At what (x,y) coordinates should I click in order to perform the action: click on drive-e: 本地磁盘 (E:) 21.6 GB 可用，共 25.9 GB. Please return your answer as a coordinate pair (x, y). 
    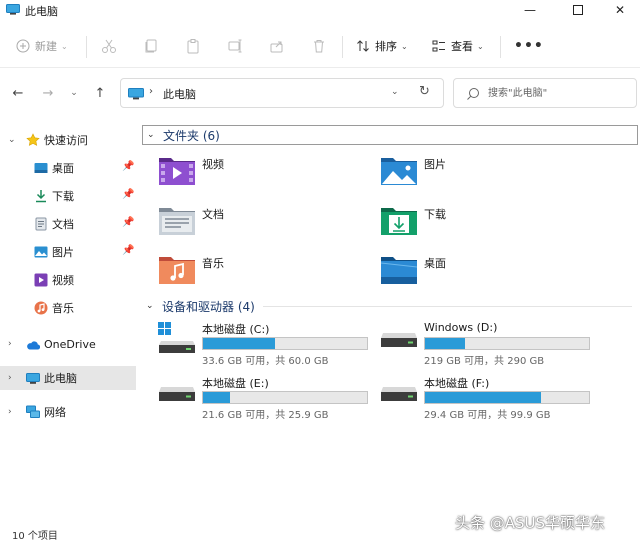
    Looking at the image, I should click on (268, 398).